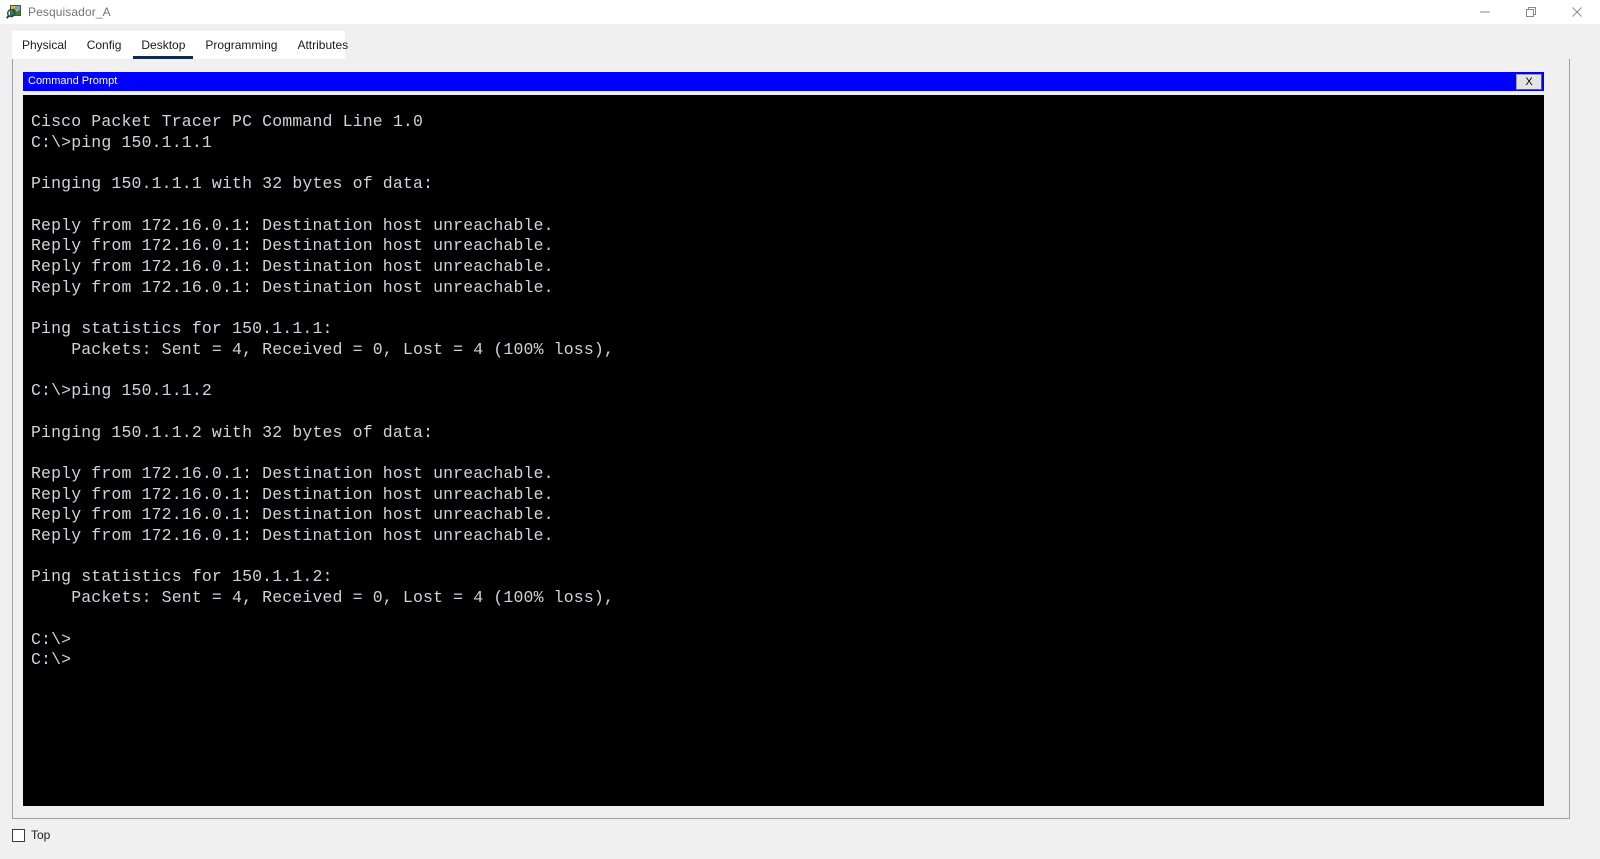 This screenshot has width=1600, height=859. I want to click on tab-desktop-label: Desktop, so click(163, 45).